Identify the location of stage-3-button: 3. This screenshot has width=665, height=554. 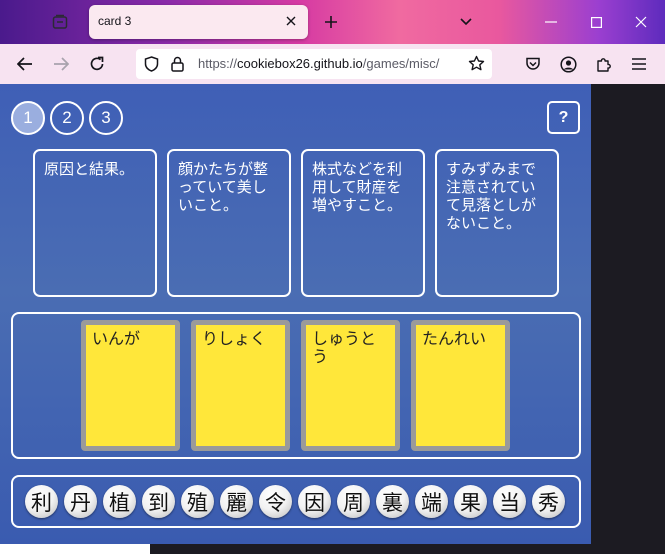
(106, 118).